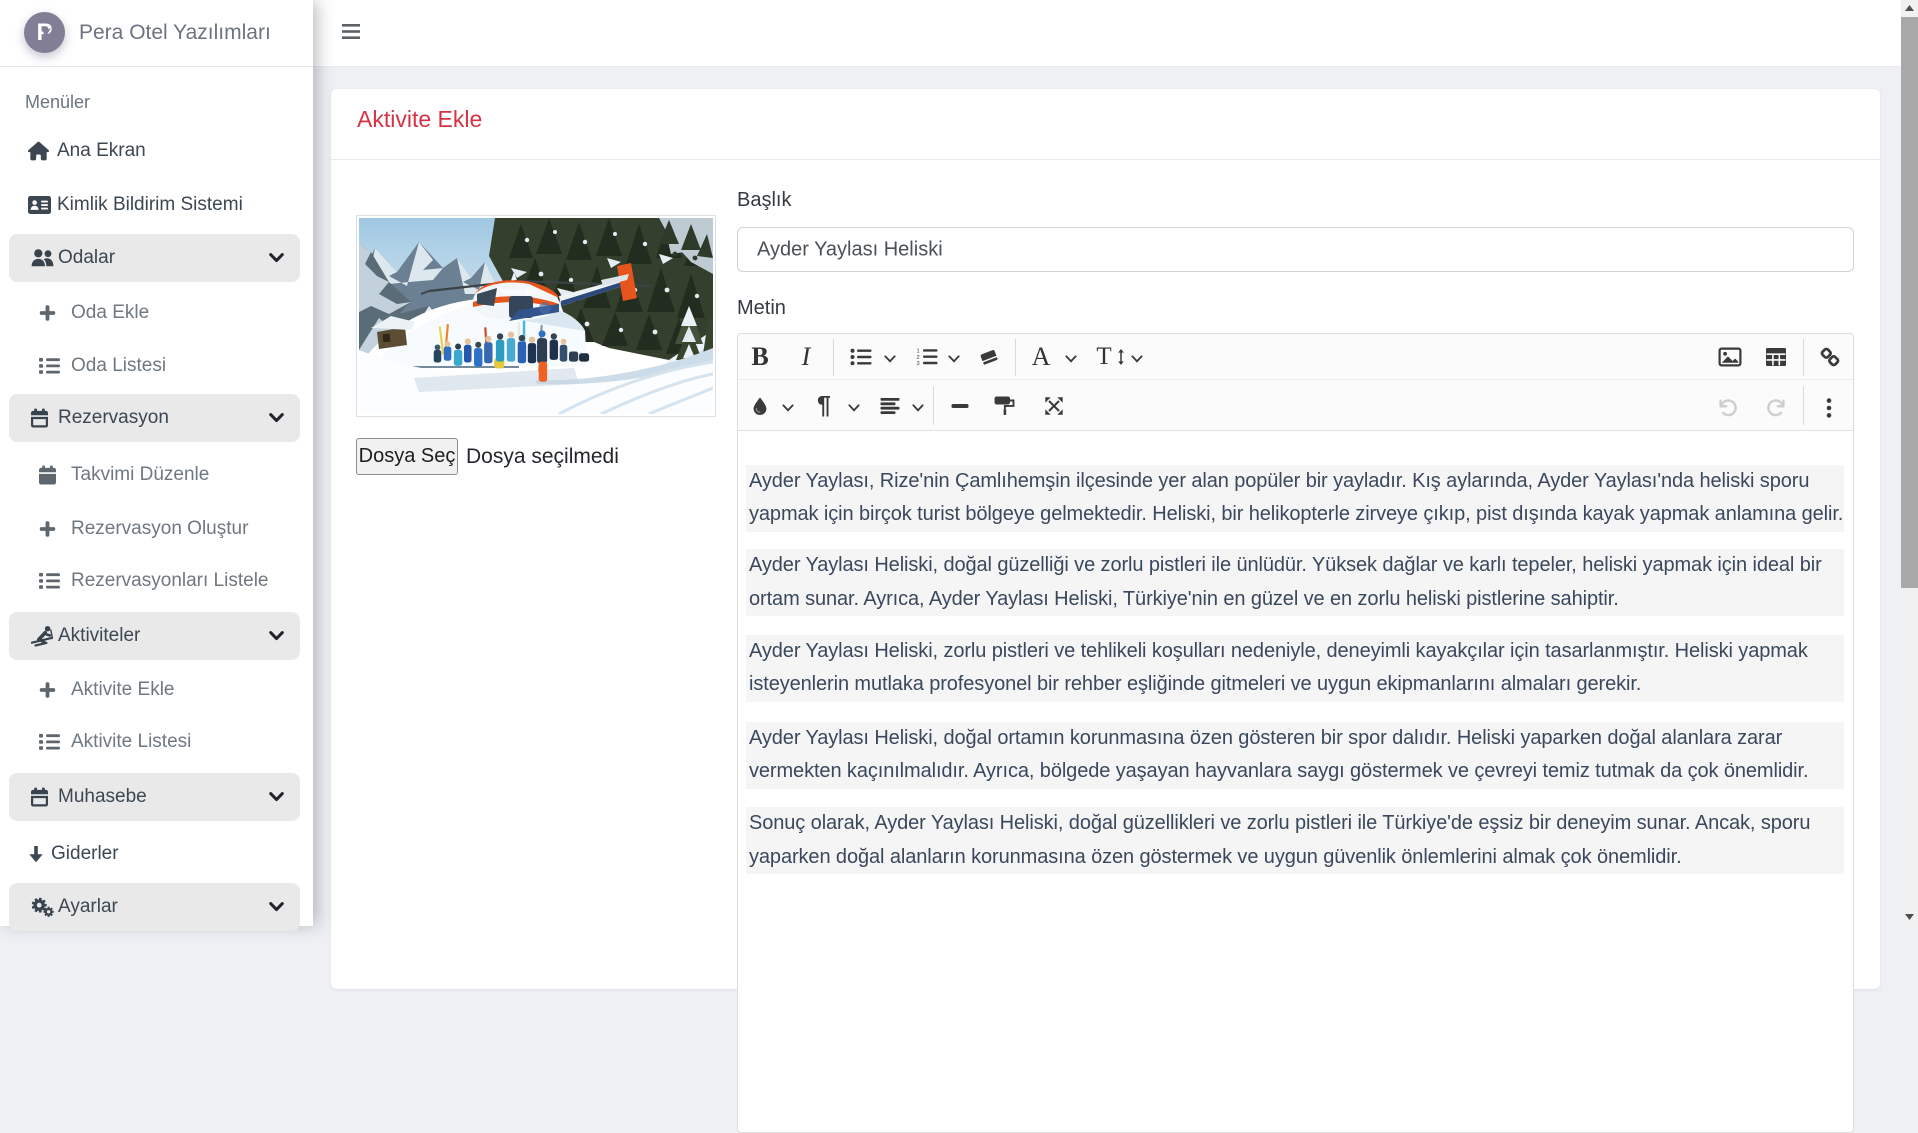 The image size is (1918, 1133). Describe the element at coordinates (518, 292) in the screenshot. I see `svg-text: heliski.pro` at that location.